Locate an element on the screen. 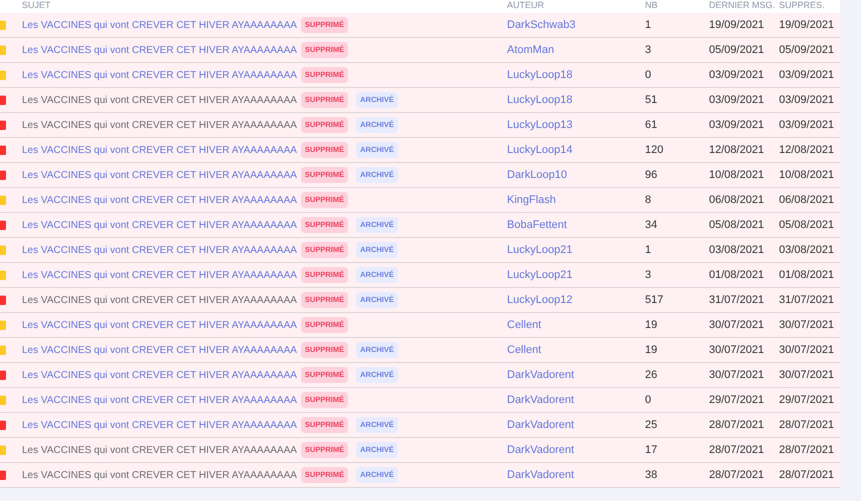 The height and width of the screenshot is (501, 861). author-link: LuckyLoop12 is located at coordinates (539, 300).